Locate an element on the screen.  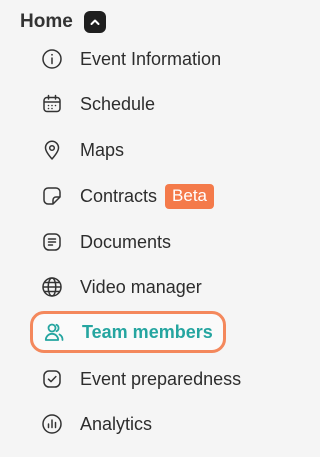
nav-item-label: Contracts is located at coordinates (119, 195).